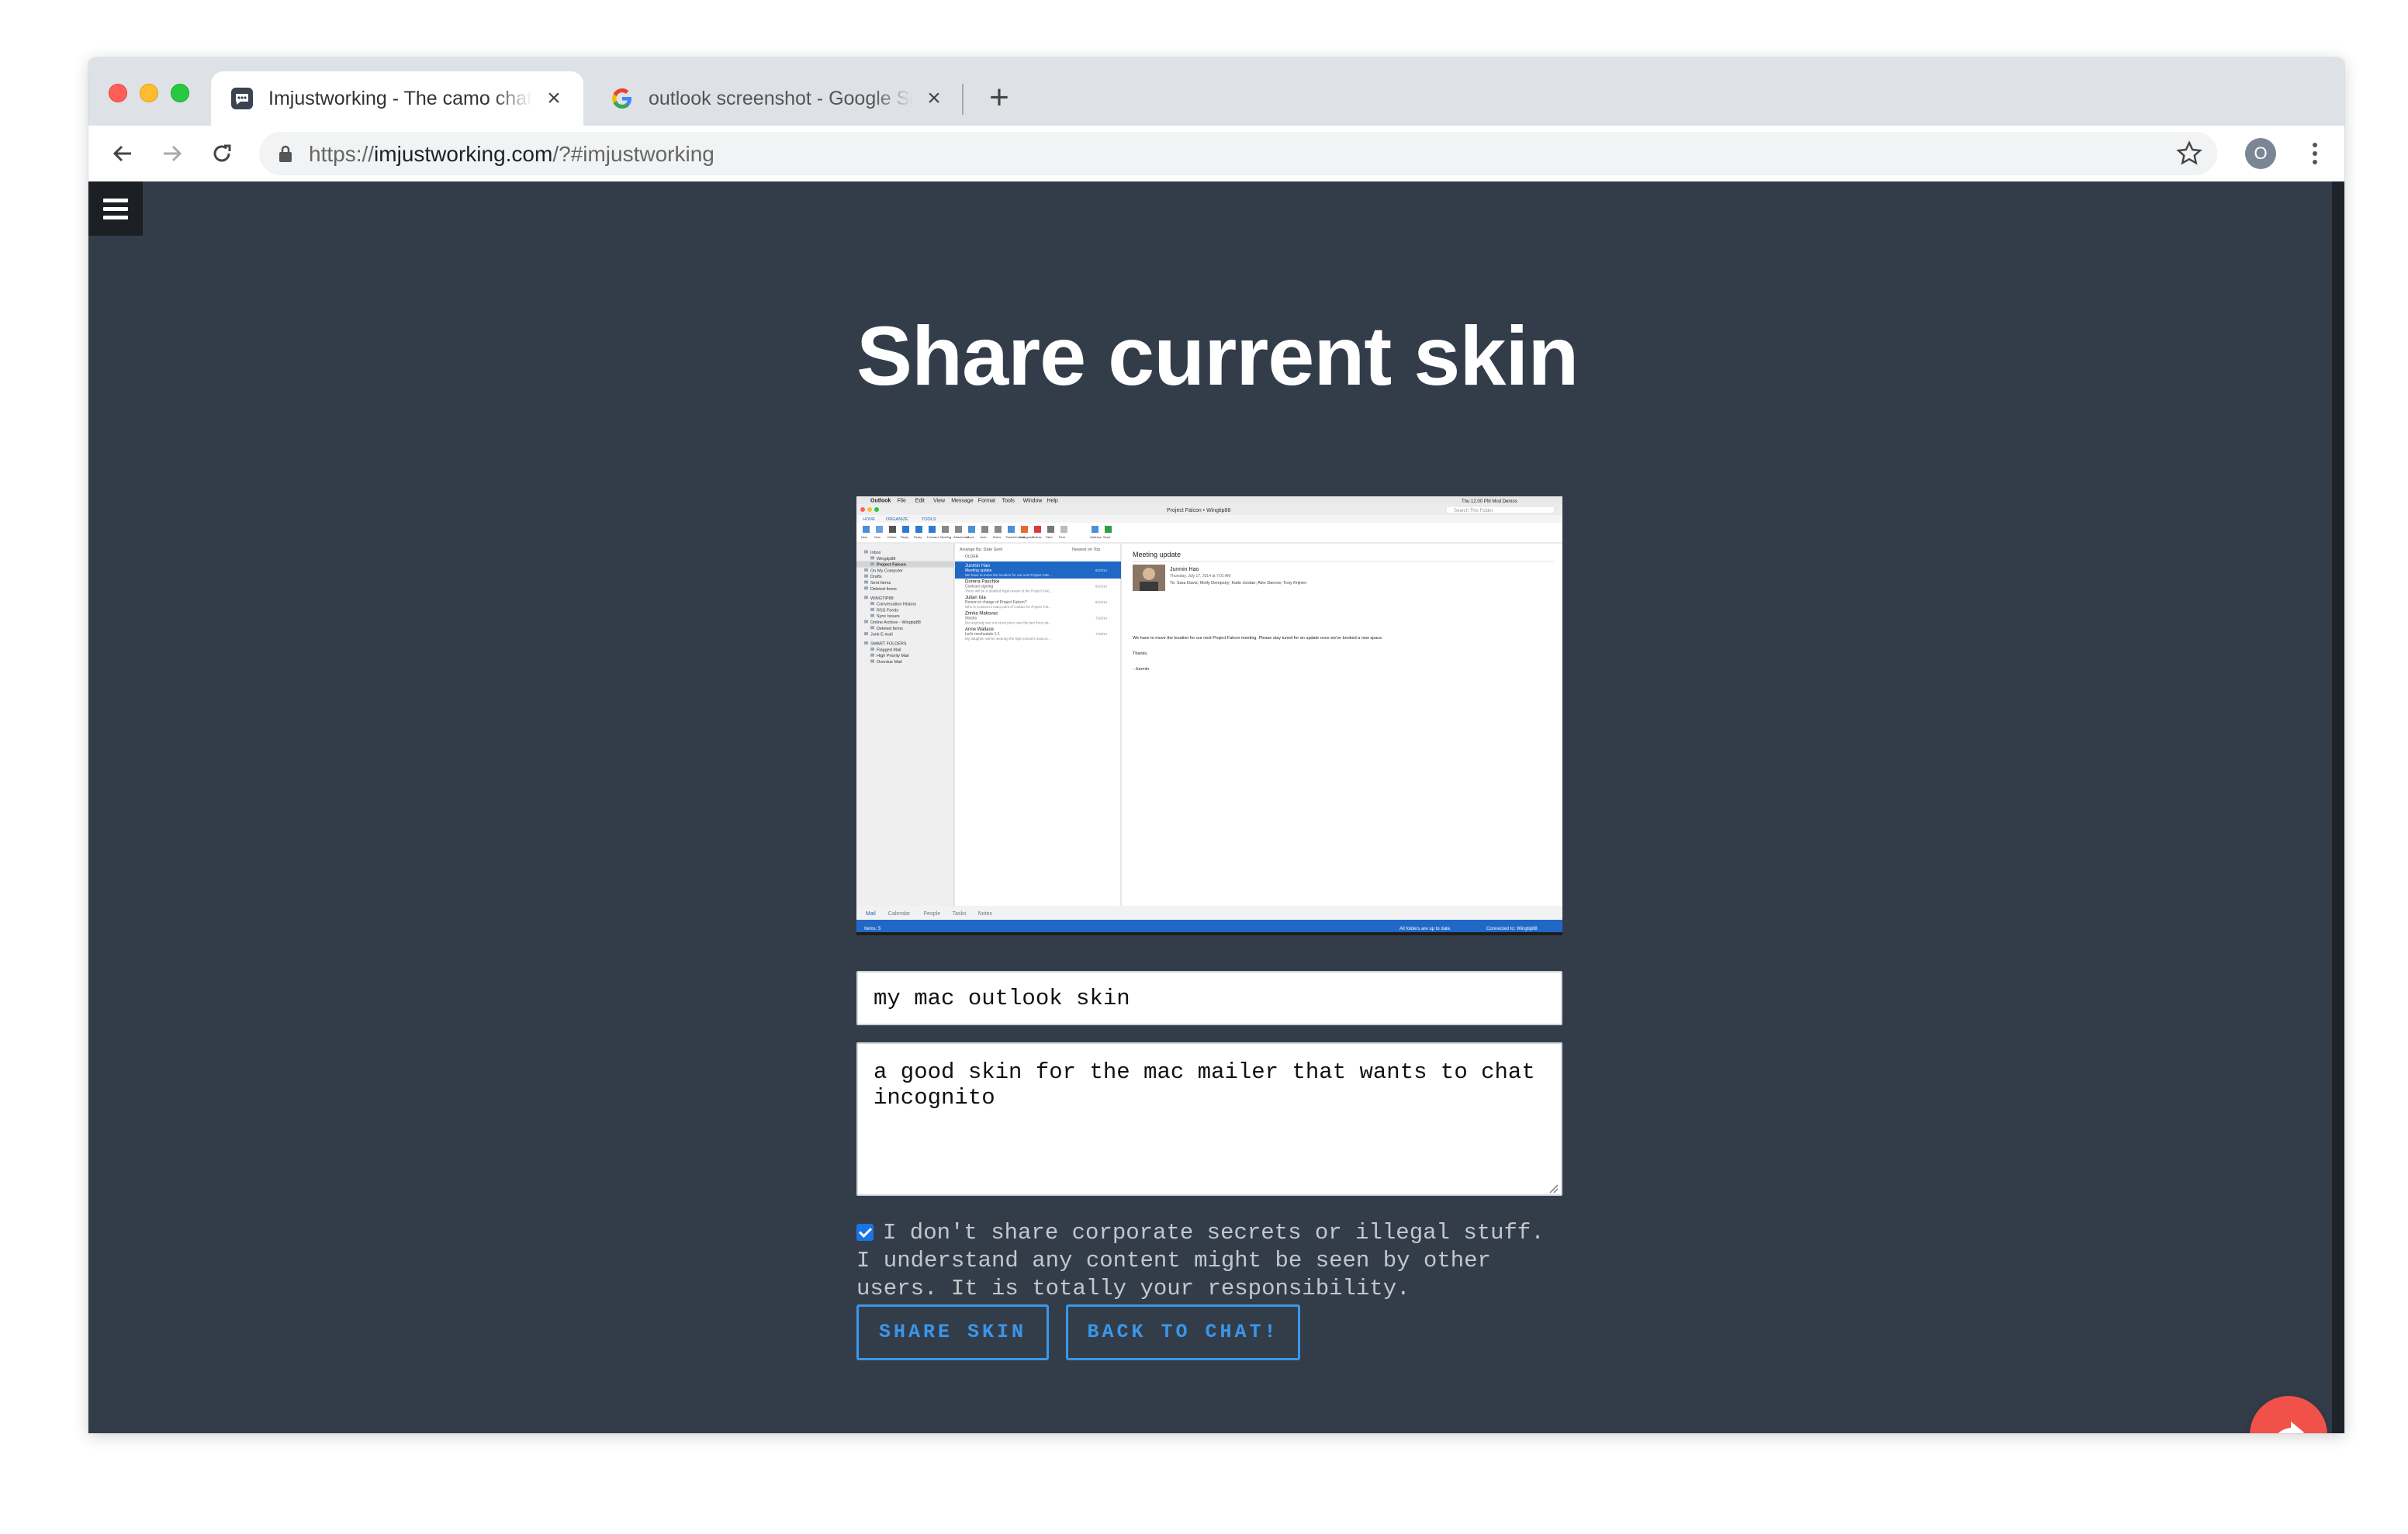 This screenshot has height=1534, width=2408. Describe the element at coordinates (1209, 998) in the screenshot. I see `skin-name-input` at that location.